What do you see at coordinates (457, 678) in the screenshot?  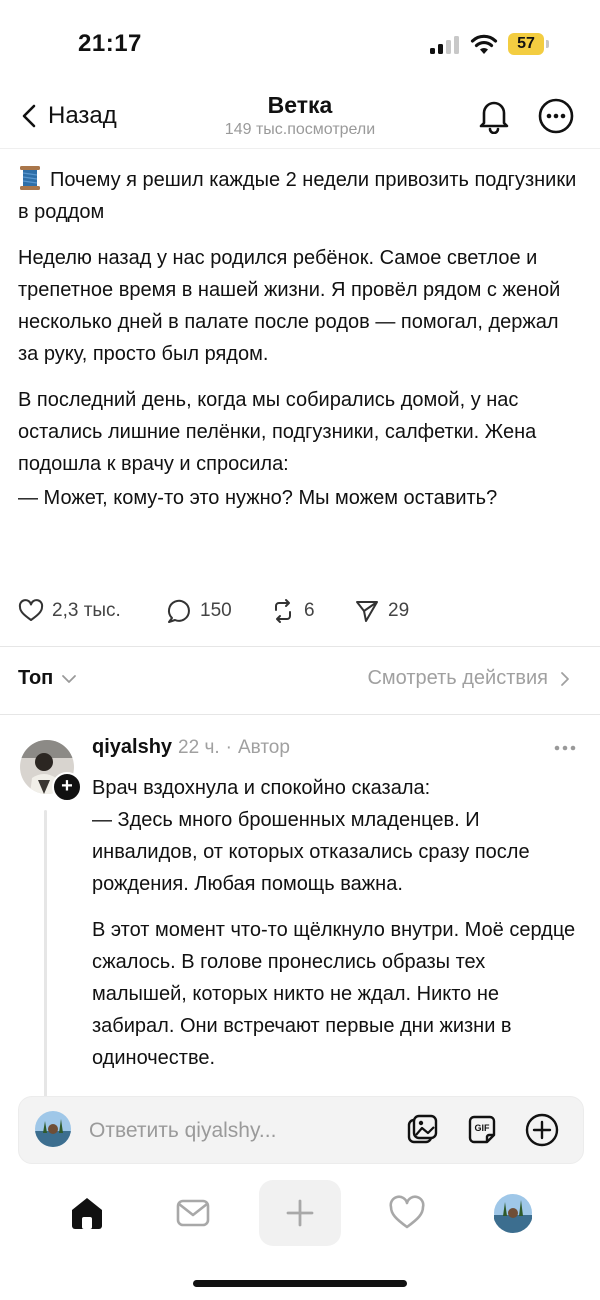 I see `view-activity-label: Смотреть действия` at bounding box center [457, 678].